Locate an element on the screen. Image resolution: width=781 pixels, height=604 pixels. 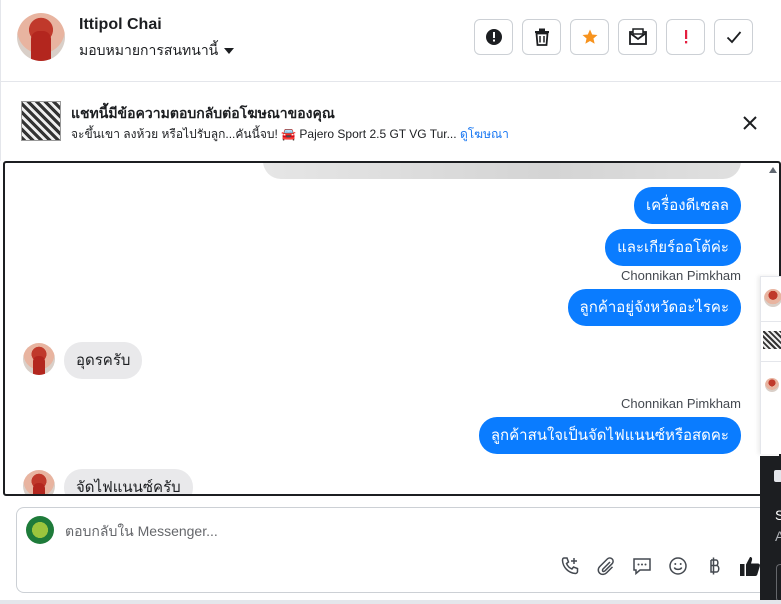
caret-down-icon is located at coordinates (229, 51).